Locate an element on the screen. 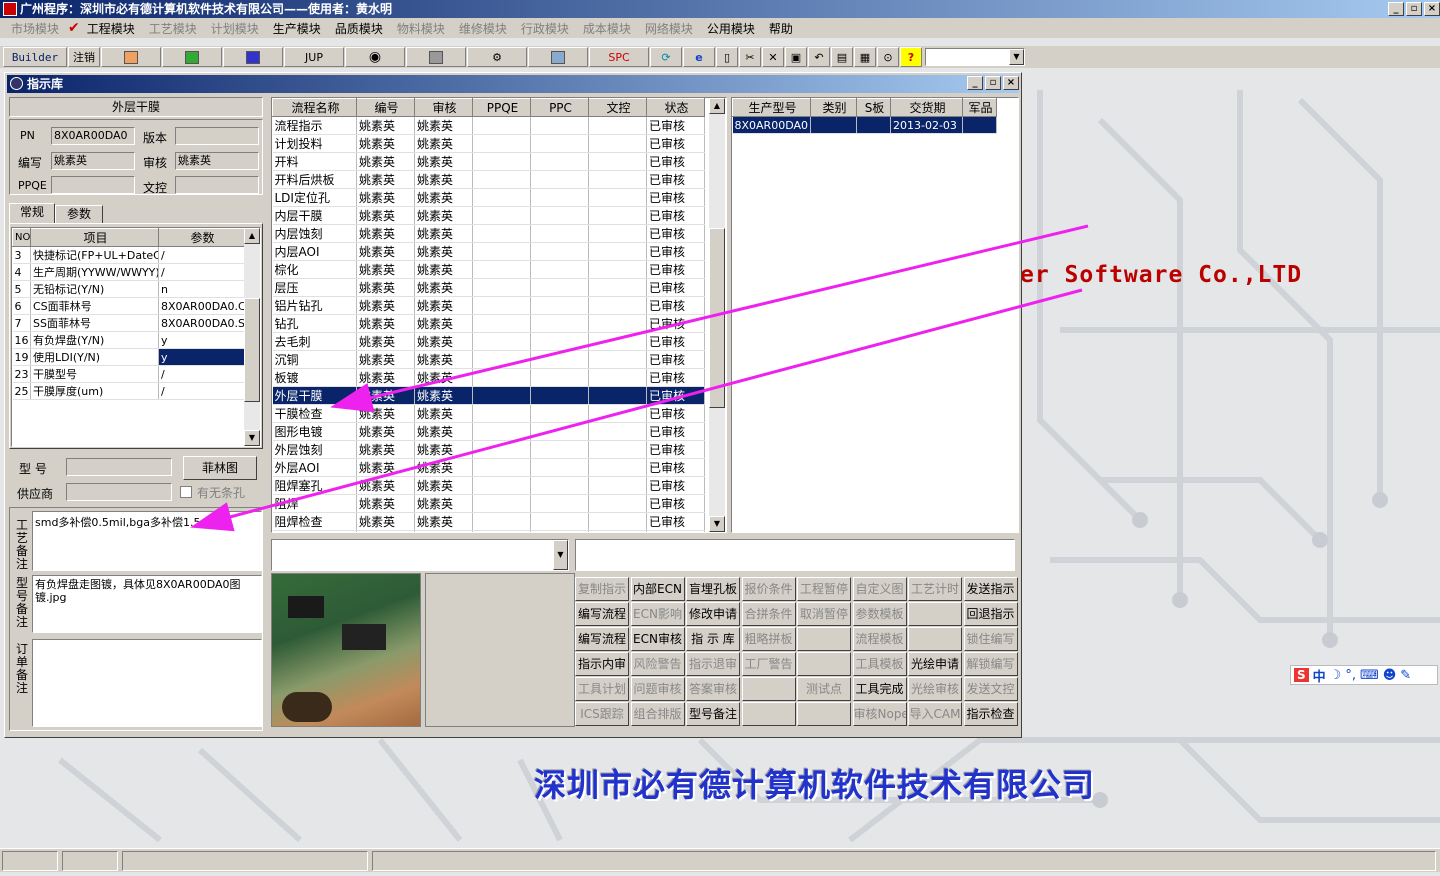 This screenshot has width=1440, height=876. ime-toolbar: S 中 ☽ °, ⌨ ☻ ✎ is located at coordinates (1364, 675).